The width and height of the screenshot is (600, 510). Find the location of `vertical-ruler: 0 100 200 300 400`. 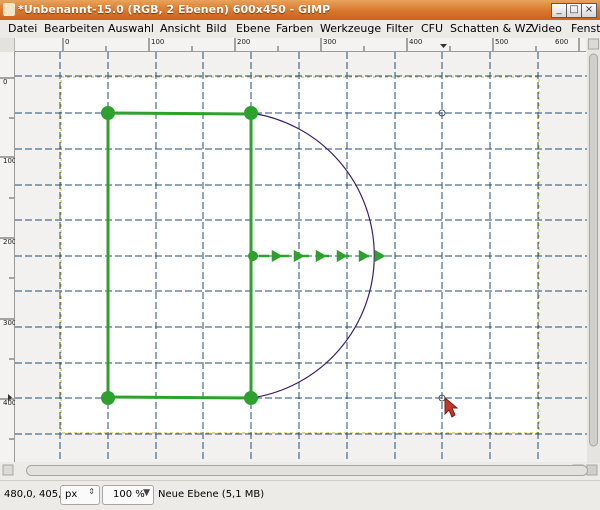

vertical-ruler: 0 100 200 300 400 is located at coordinates (8, 257).